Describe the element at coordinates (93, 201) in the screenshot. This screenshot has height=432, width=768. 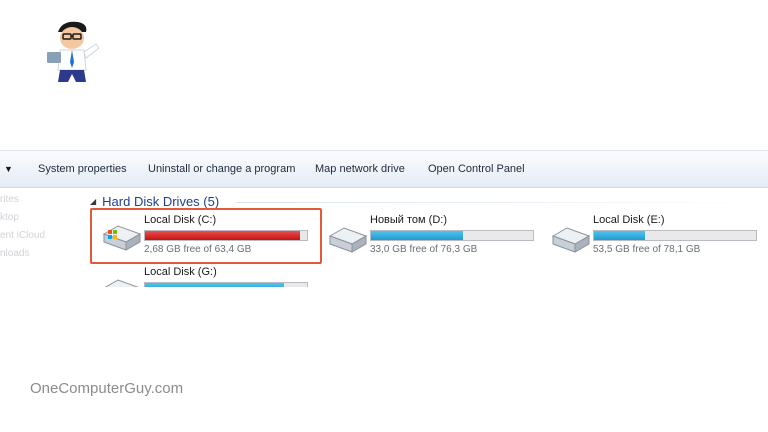
I see `collapse-arrow-icon: ◢` at that location.